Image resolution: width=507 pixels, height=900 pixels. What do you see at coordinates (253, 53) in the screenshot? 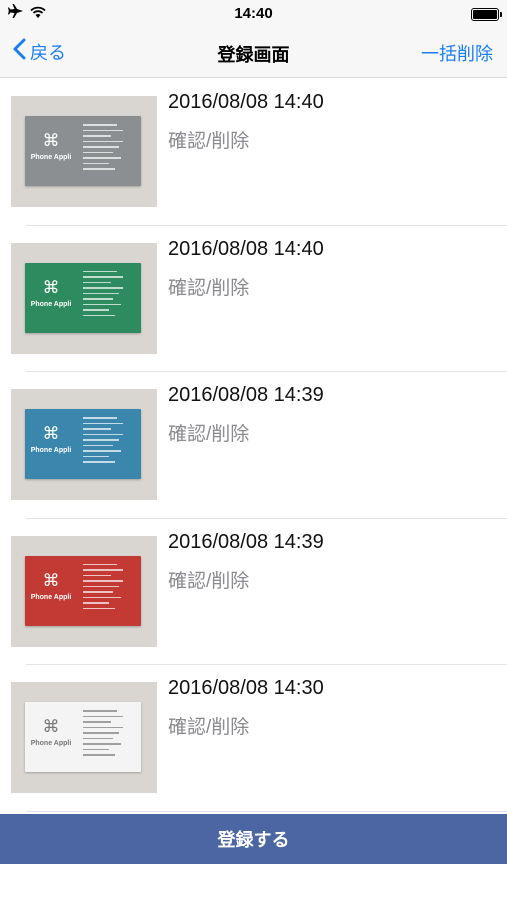
I see `navigation-bar: 戻る 登録画面 一括削除` at bounding box center [253, 53].